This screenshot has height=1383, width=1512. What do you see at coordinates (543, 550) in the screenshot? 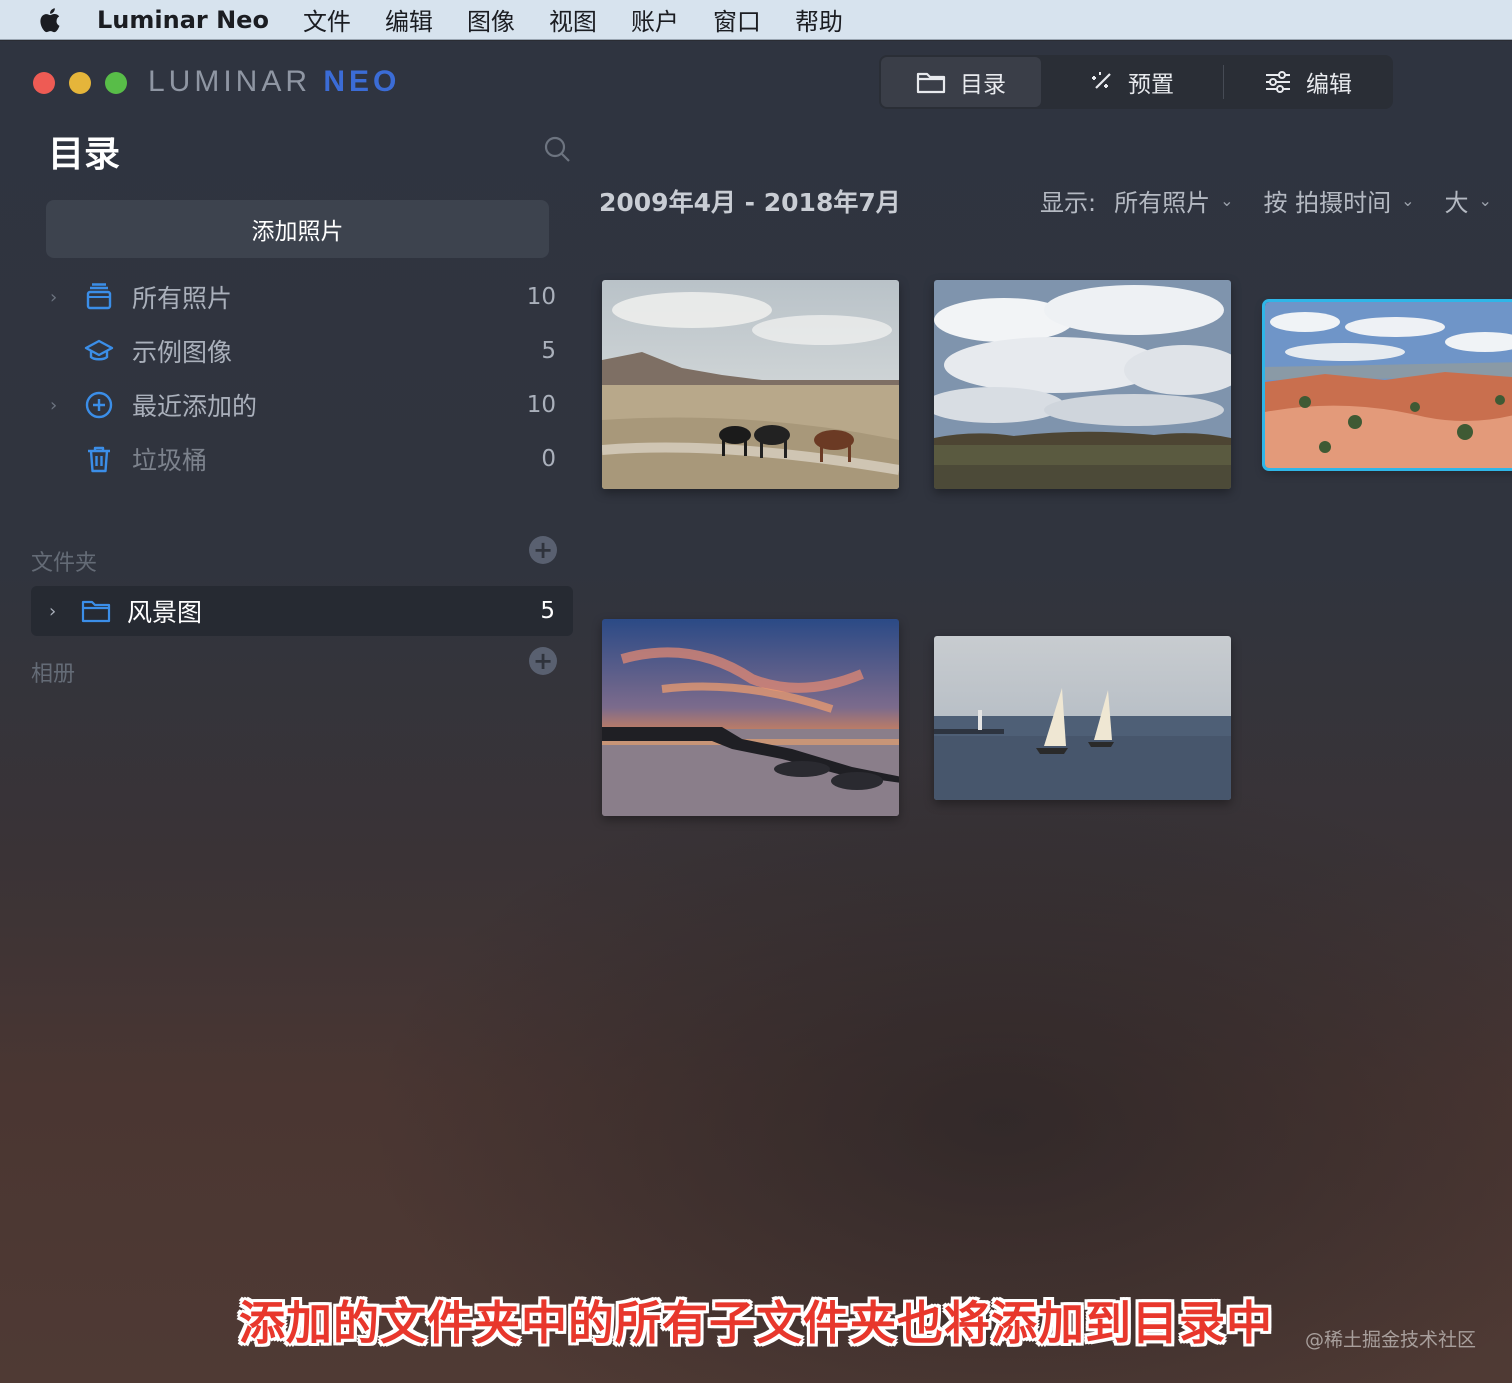
I see `add-folder-button: +` at bounding box center [543, 550].